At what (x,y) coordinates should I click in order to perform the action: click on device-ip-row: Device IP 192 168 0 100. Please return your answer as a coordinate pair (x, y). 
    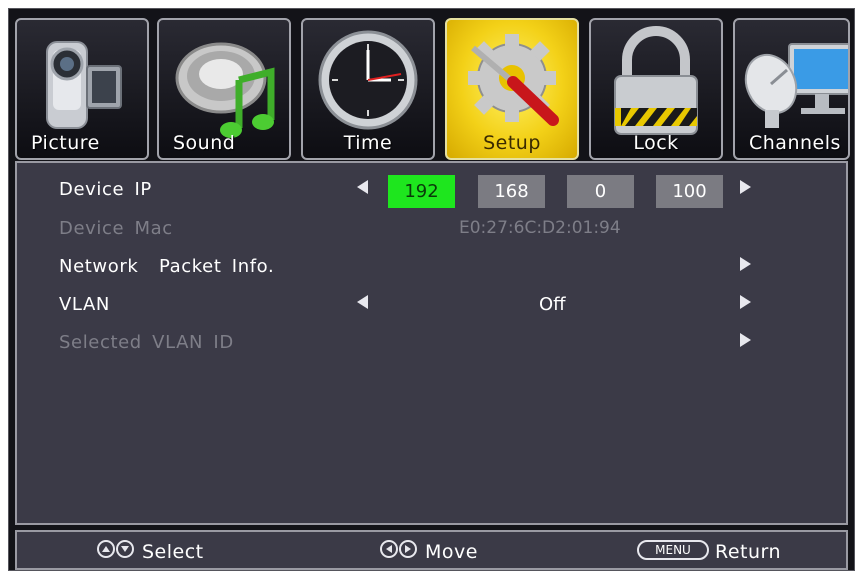
    Looking at the image, I should click on (431, 191).